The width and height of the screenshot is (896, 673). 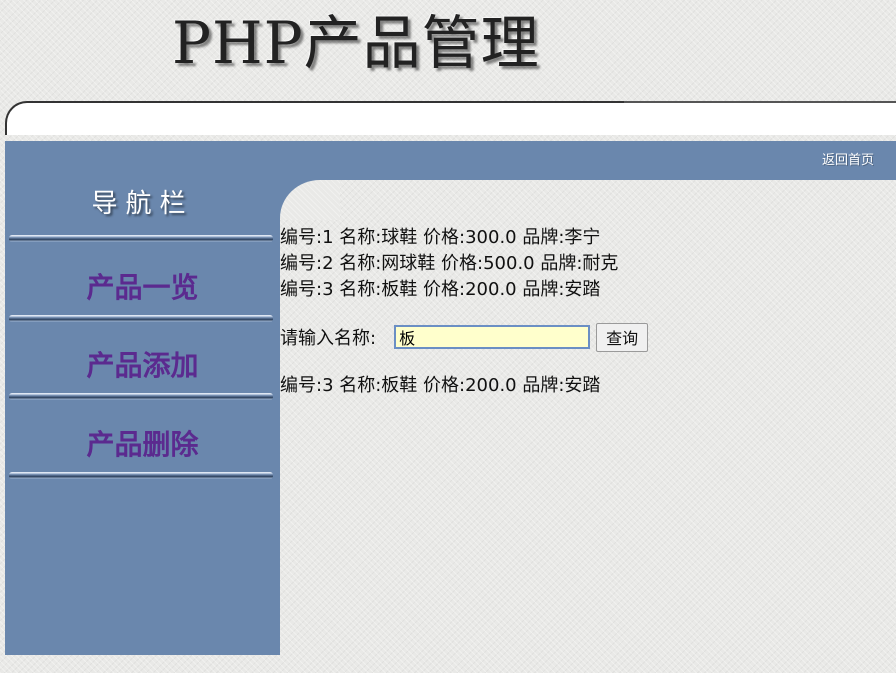 I want to click on search-form: 请输入名称: 查询, so click(x=464, y=337).